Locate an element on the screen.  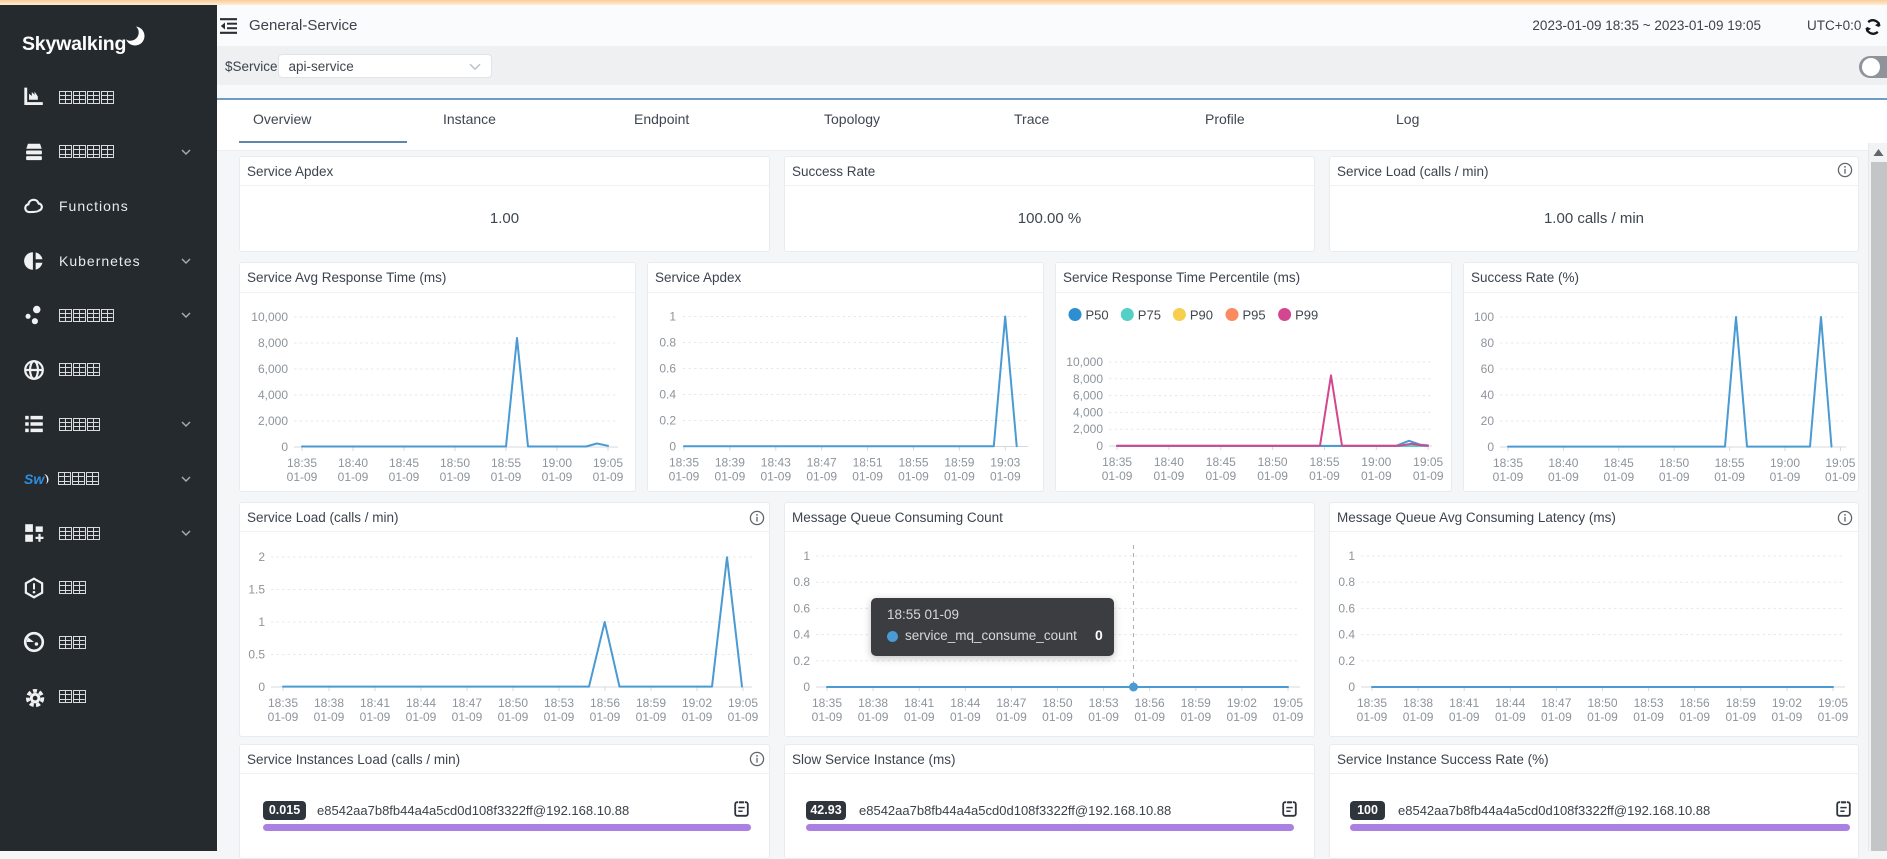
svg-text: 0.6 is located at coordinates (801, 608).